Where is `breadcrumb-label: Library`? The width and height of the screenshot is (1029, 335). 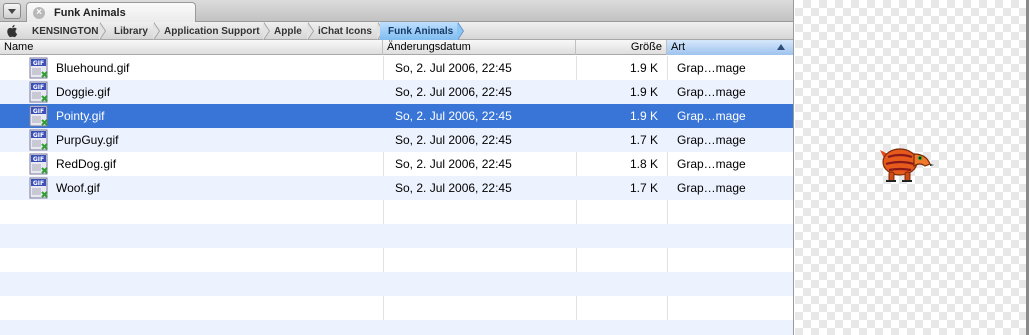 breadcrumb-label: Library is located at coordinates (131, 31).